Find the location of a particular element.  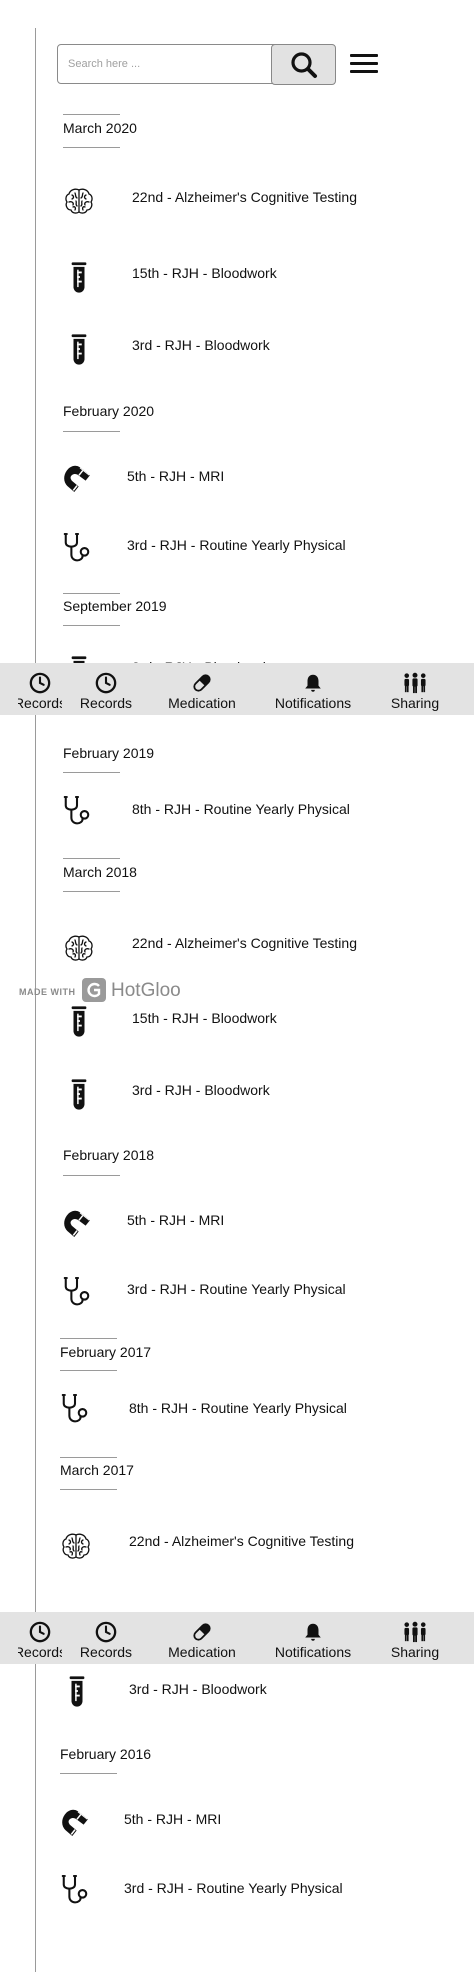

made-with-hotgloo-watermark: MADE WITH HotGloo is located at coordinates (109, 992).